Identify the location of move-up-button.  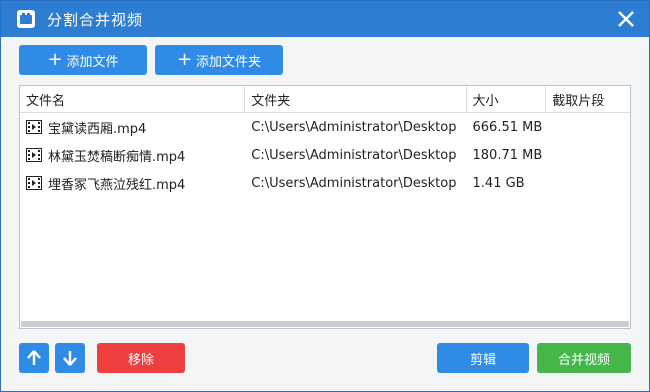
(34, 358).